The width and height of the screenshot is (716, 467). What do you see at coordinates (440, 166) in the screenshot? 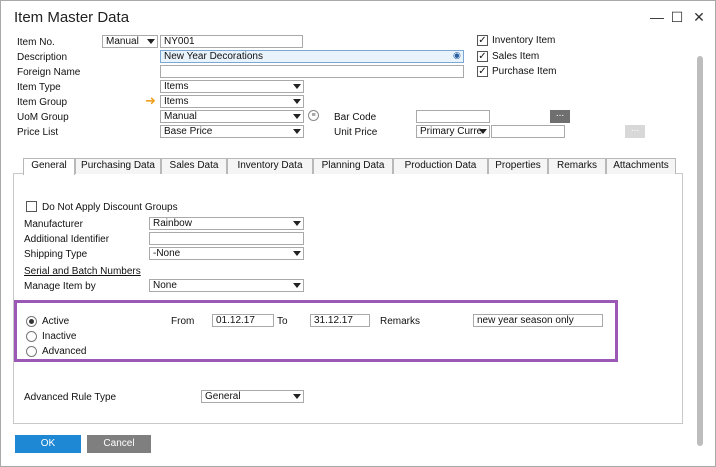
I see `tab-production-data: Production Data` at bounding box center [440, 166].